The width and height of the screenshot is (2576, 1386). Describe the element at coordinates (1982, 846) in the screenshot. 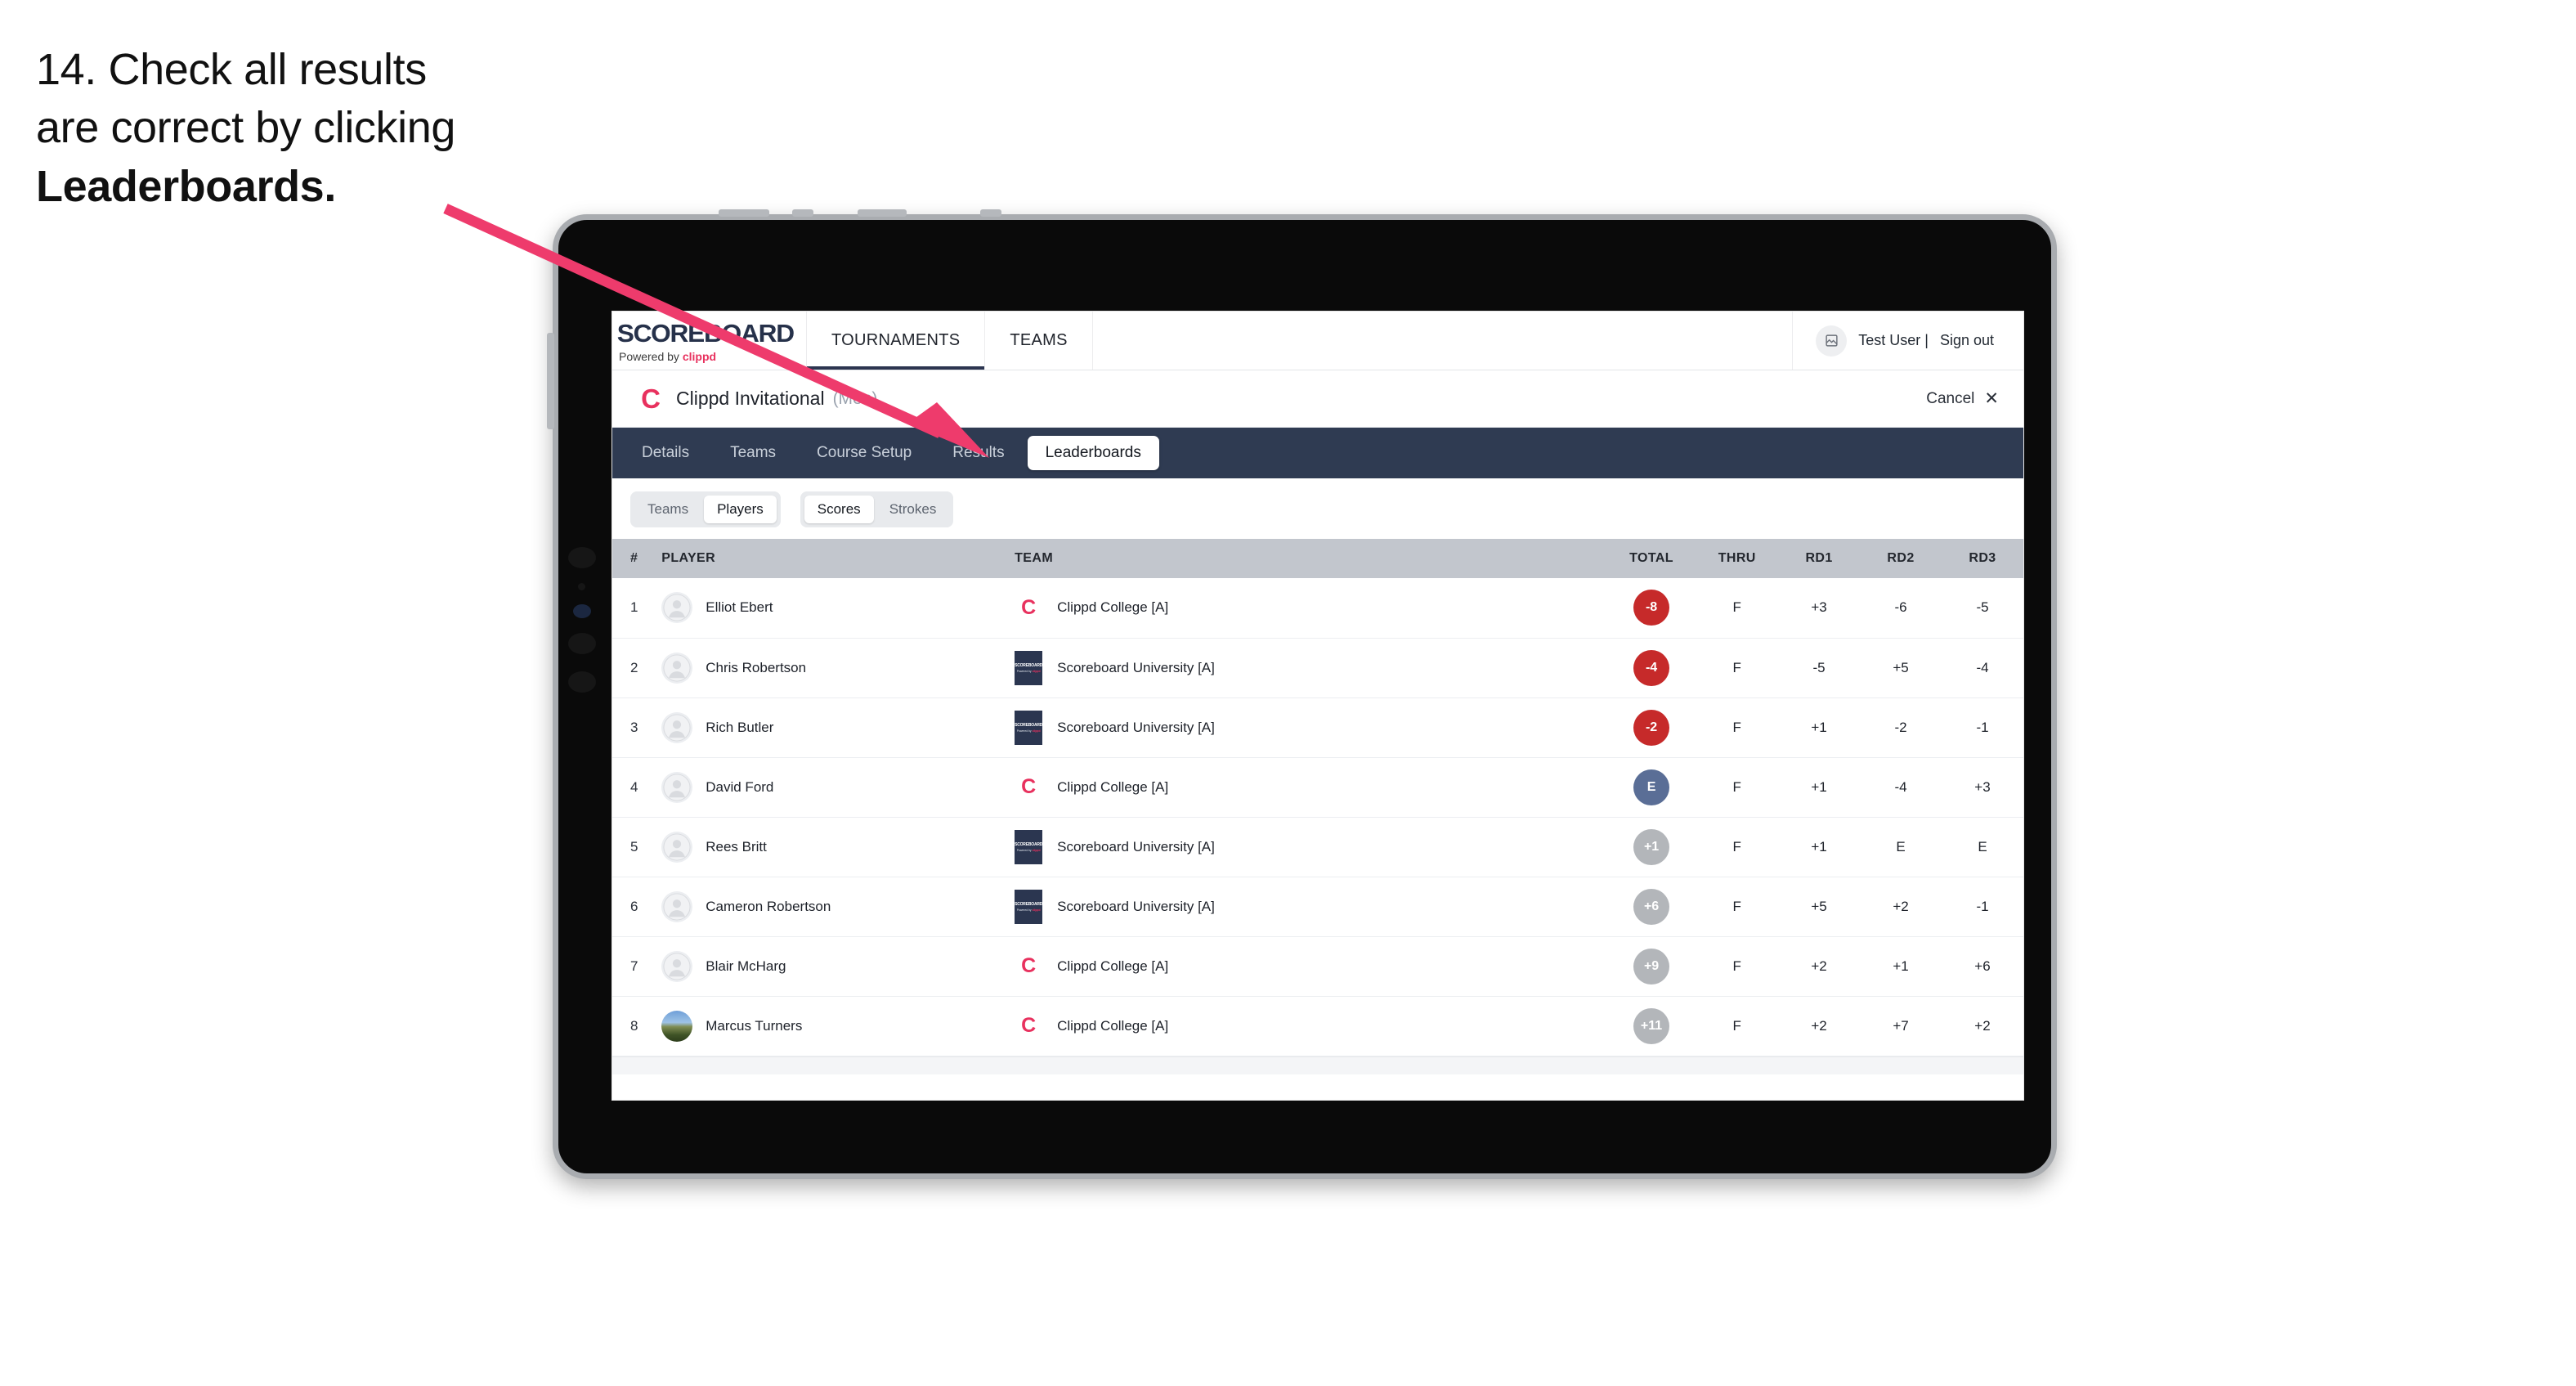

I see `cell-rd3: E` at that location.